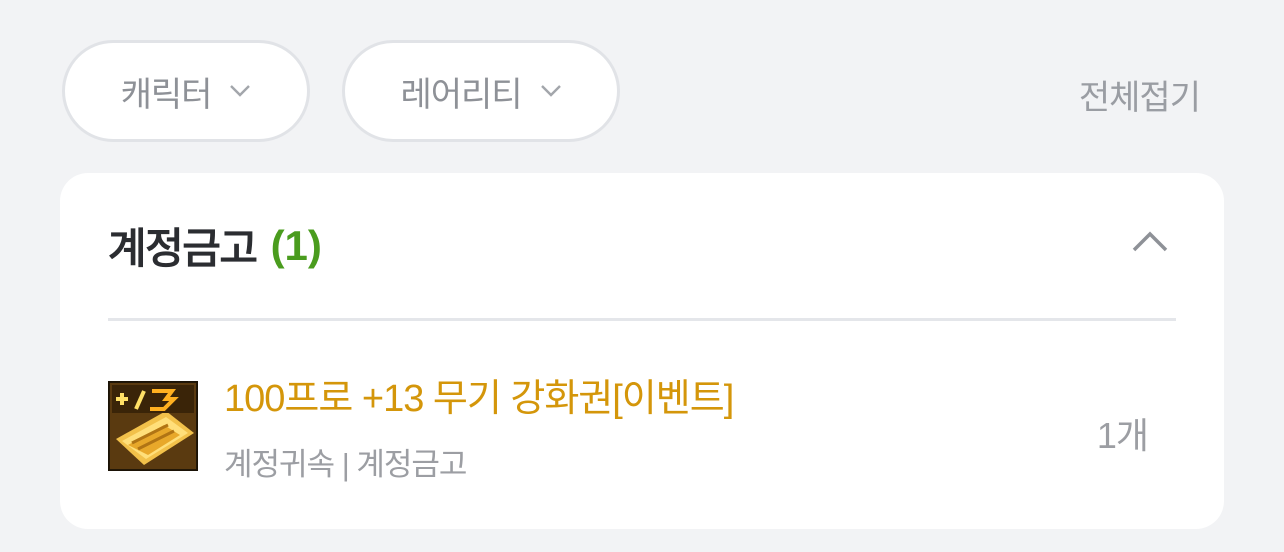 The image size is (1284, 552). Describe the element at coordinates (166, 94) in the screenshot. I see `character-filter-label: 캐릭터` at that location.